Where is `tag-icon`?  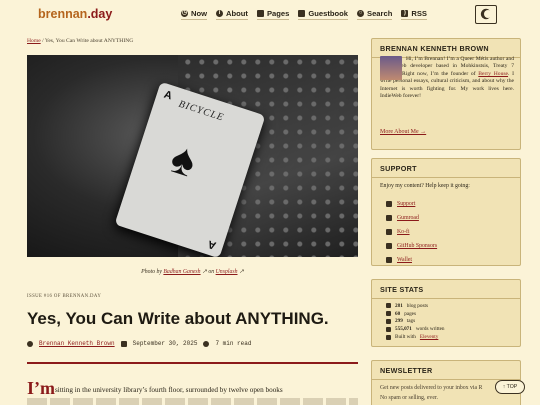
tag-icon is located at coordinates (388, 321).